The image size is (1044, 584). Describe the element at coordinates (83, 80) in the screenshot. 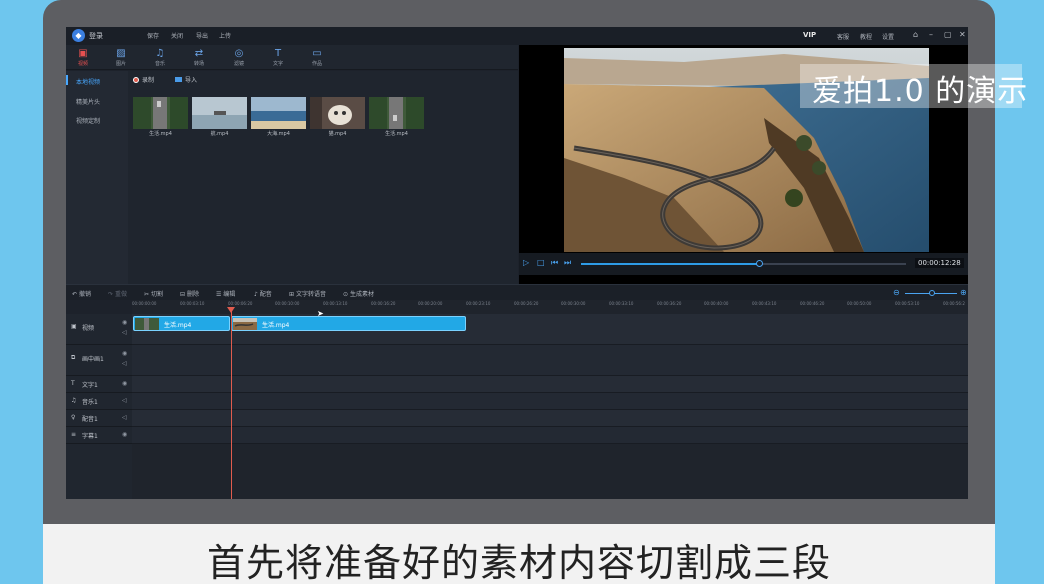

I see `sidebar-item-local-video: 本地视频` at that location.